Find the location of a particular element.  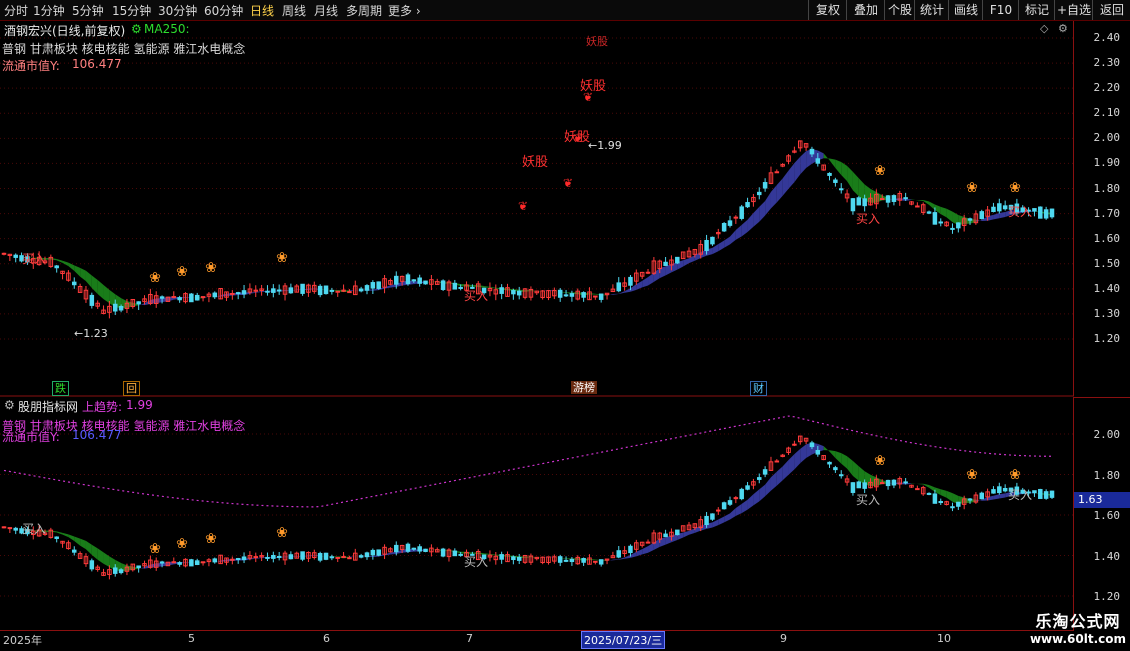

period-tab: 30分钟 is located at coordinates (177, 10).